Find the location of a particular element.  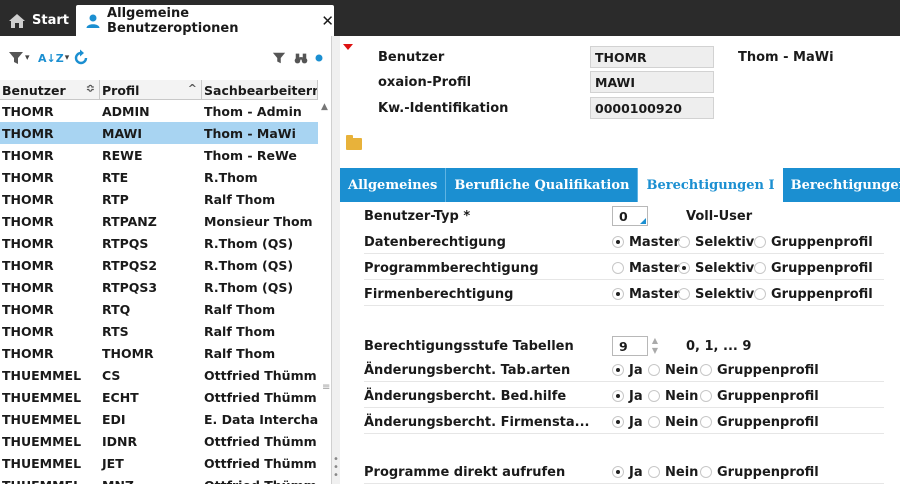

aend-tab-option-ja: Ja is located at coordinates (627, 370).